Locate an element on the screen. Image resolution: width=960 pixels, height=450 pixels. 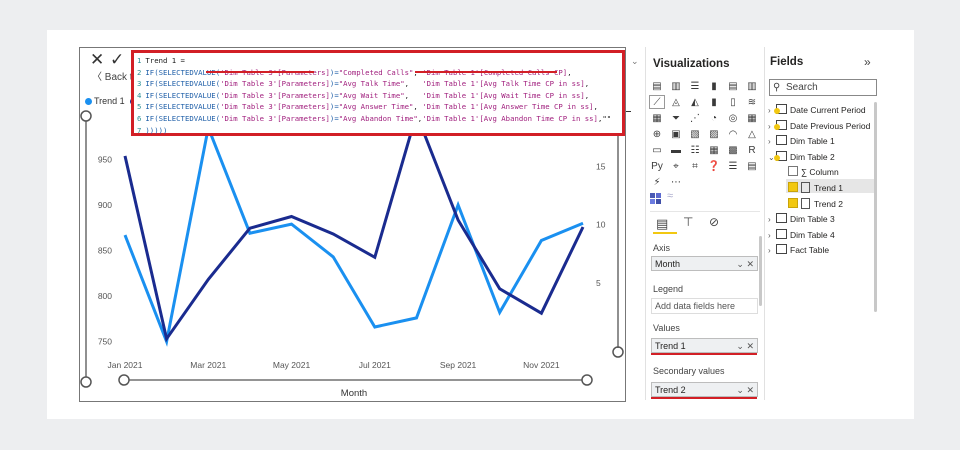
key-influencers-icon: ⌖ is located at coordinates (676, 166).